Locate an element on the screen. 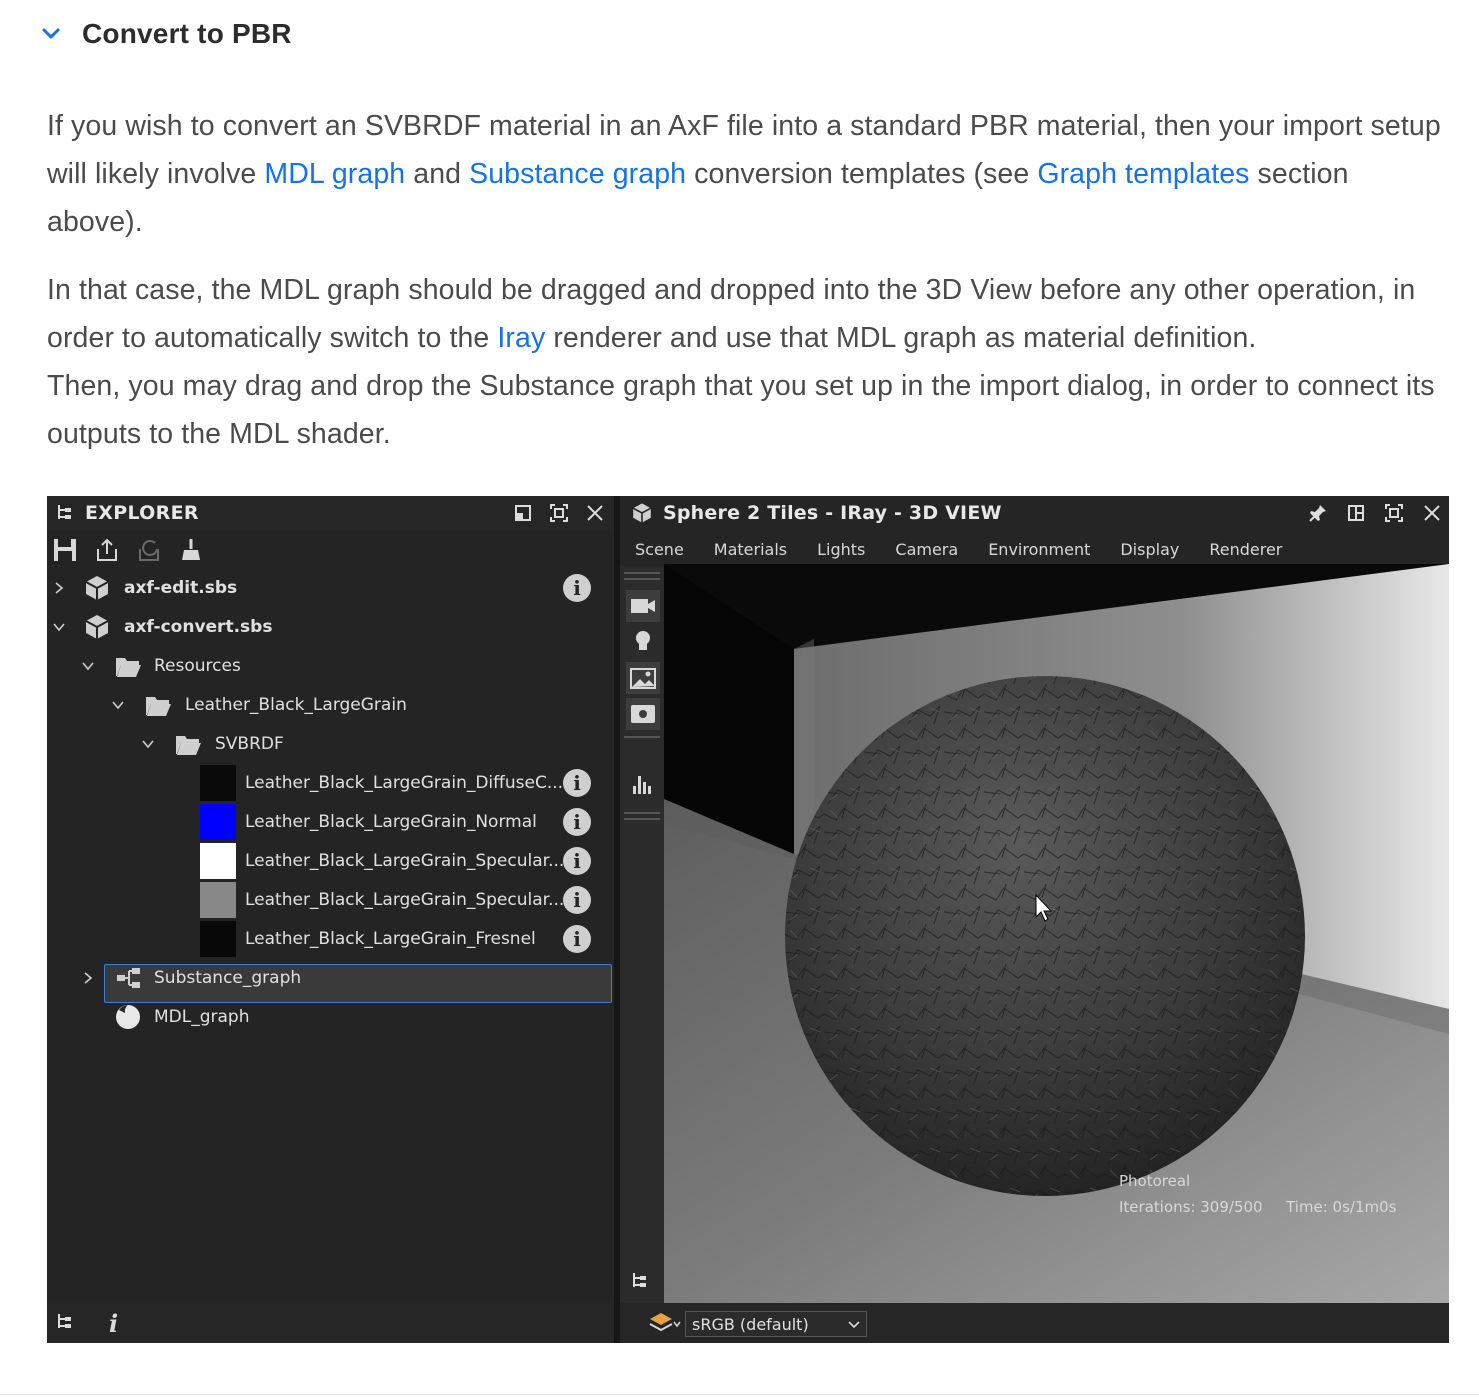  colorspace-select: sRGB (default) is located at coordinates (776, 1324).